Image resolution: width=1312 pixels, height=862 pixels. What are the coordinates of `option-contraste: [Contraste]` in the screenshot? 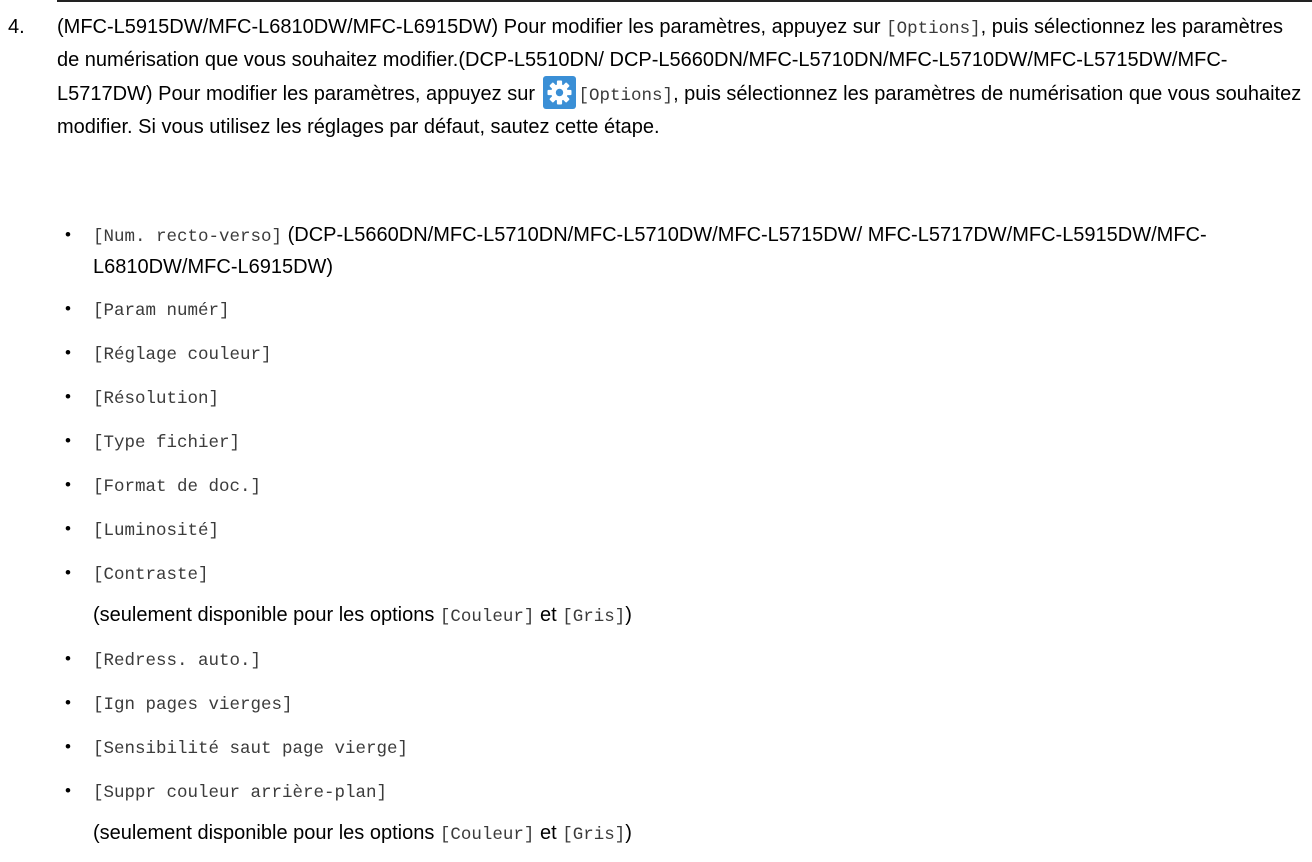 It's located at (151, 575).